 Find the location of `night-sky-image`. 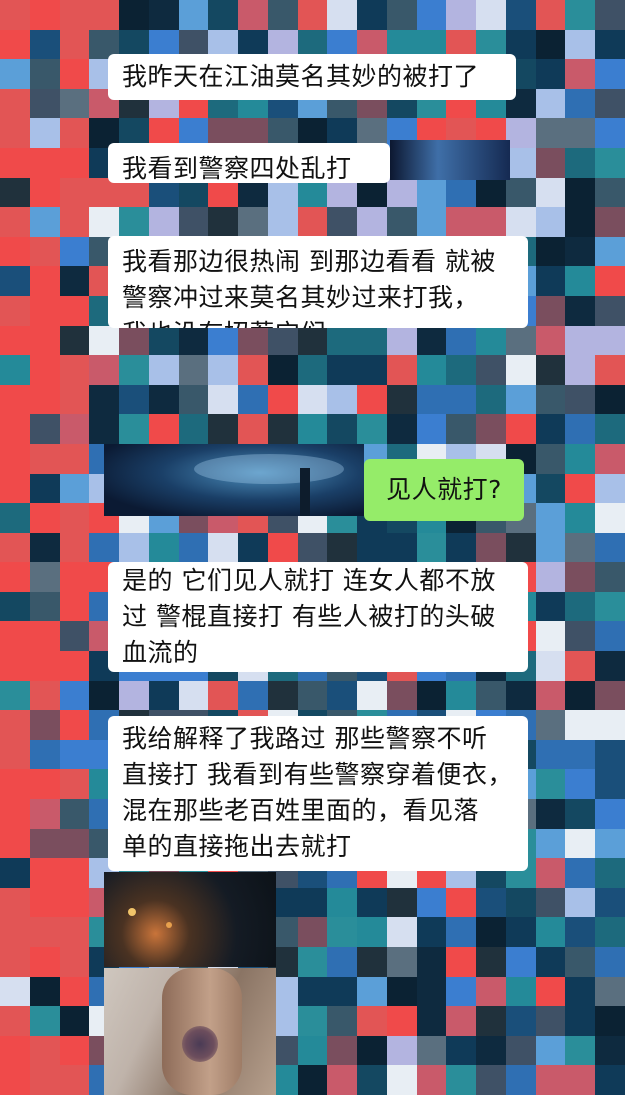

night-sky-image is located at coordinates (234, 480).